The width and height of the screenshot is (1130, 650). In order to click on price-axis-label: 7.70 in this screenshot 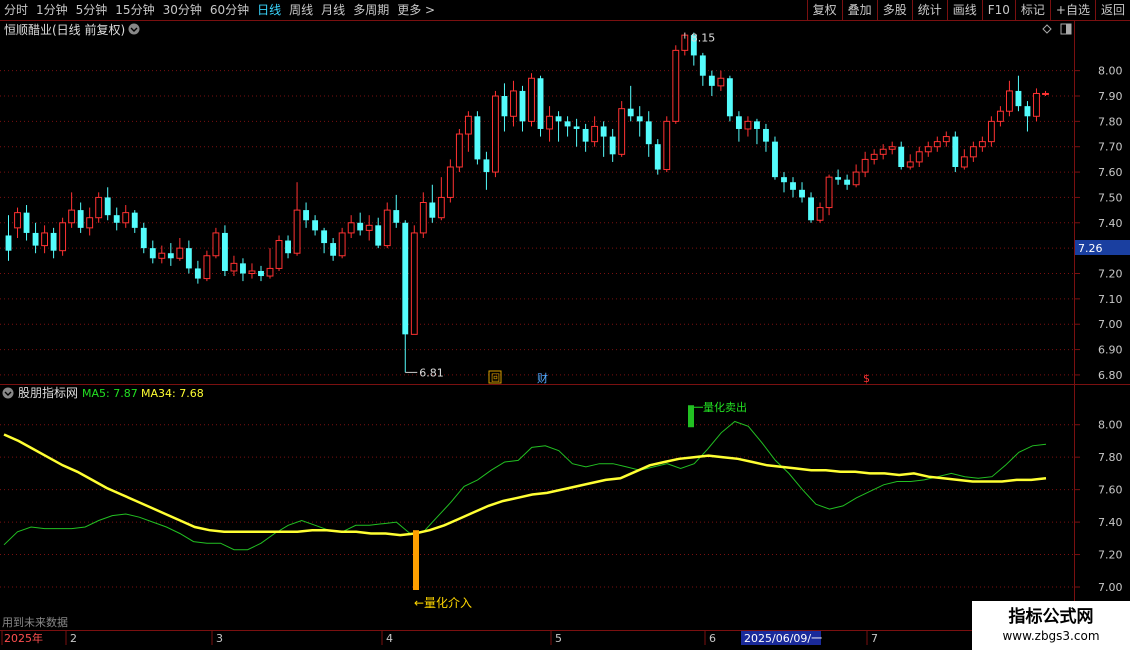, I will do `click(1110, 147)`.